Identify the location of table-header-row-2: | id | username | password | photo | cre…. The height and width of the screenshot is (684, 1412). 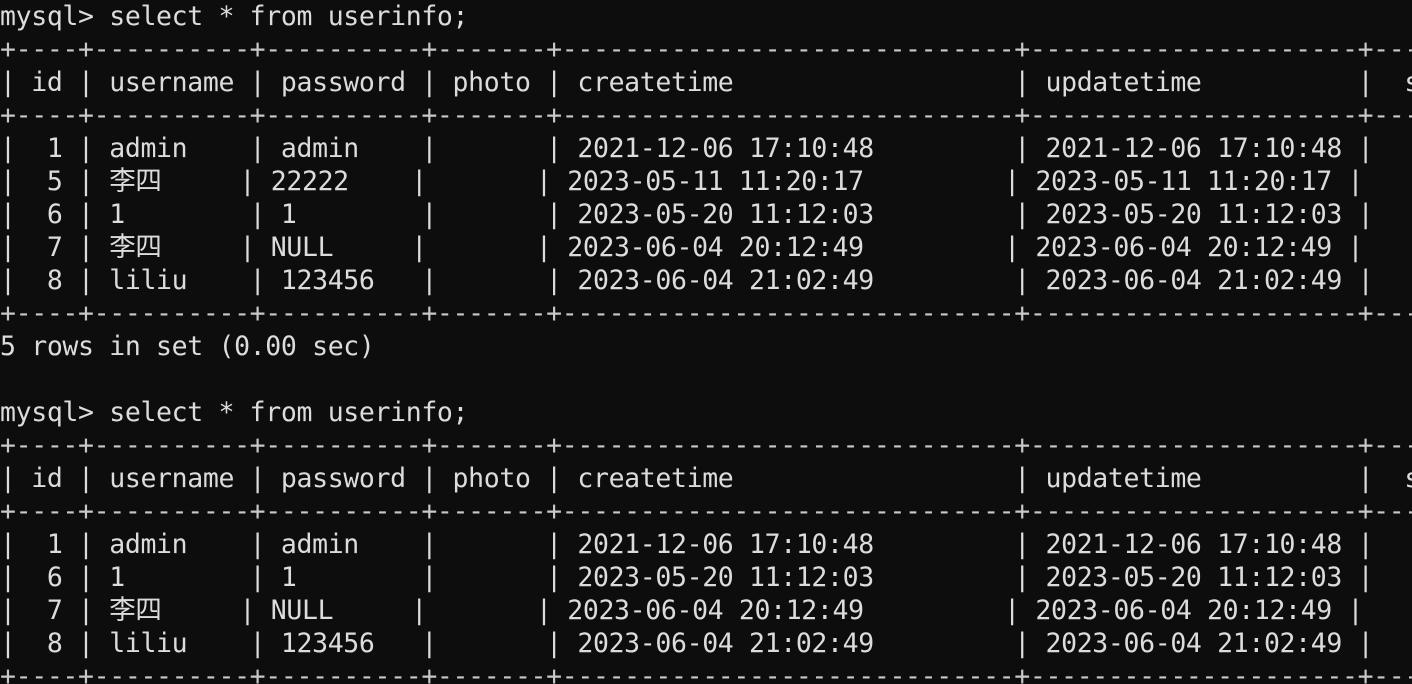
(706, 478).